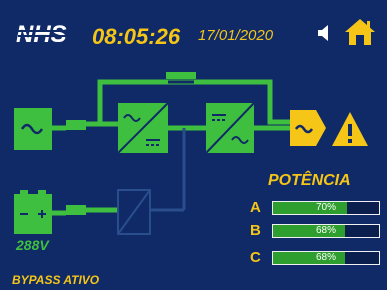 This screenshot has height=290, width=387. I want to click on battery-converter-icon, so click(134, 212).